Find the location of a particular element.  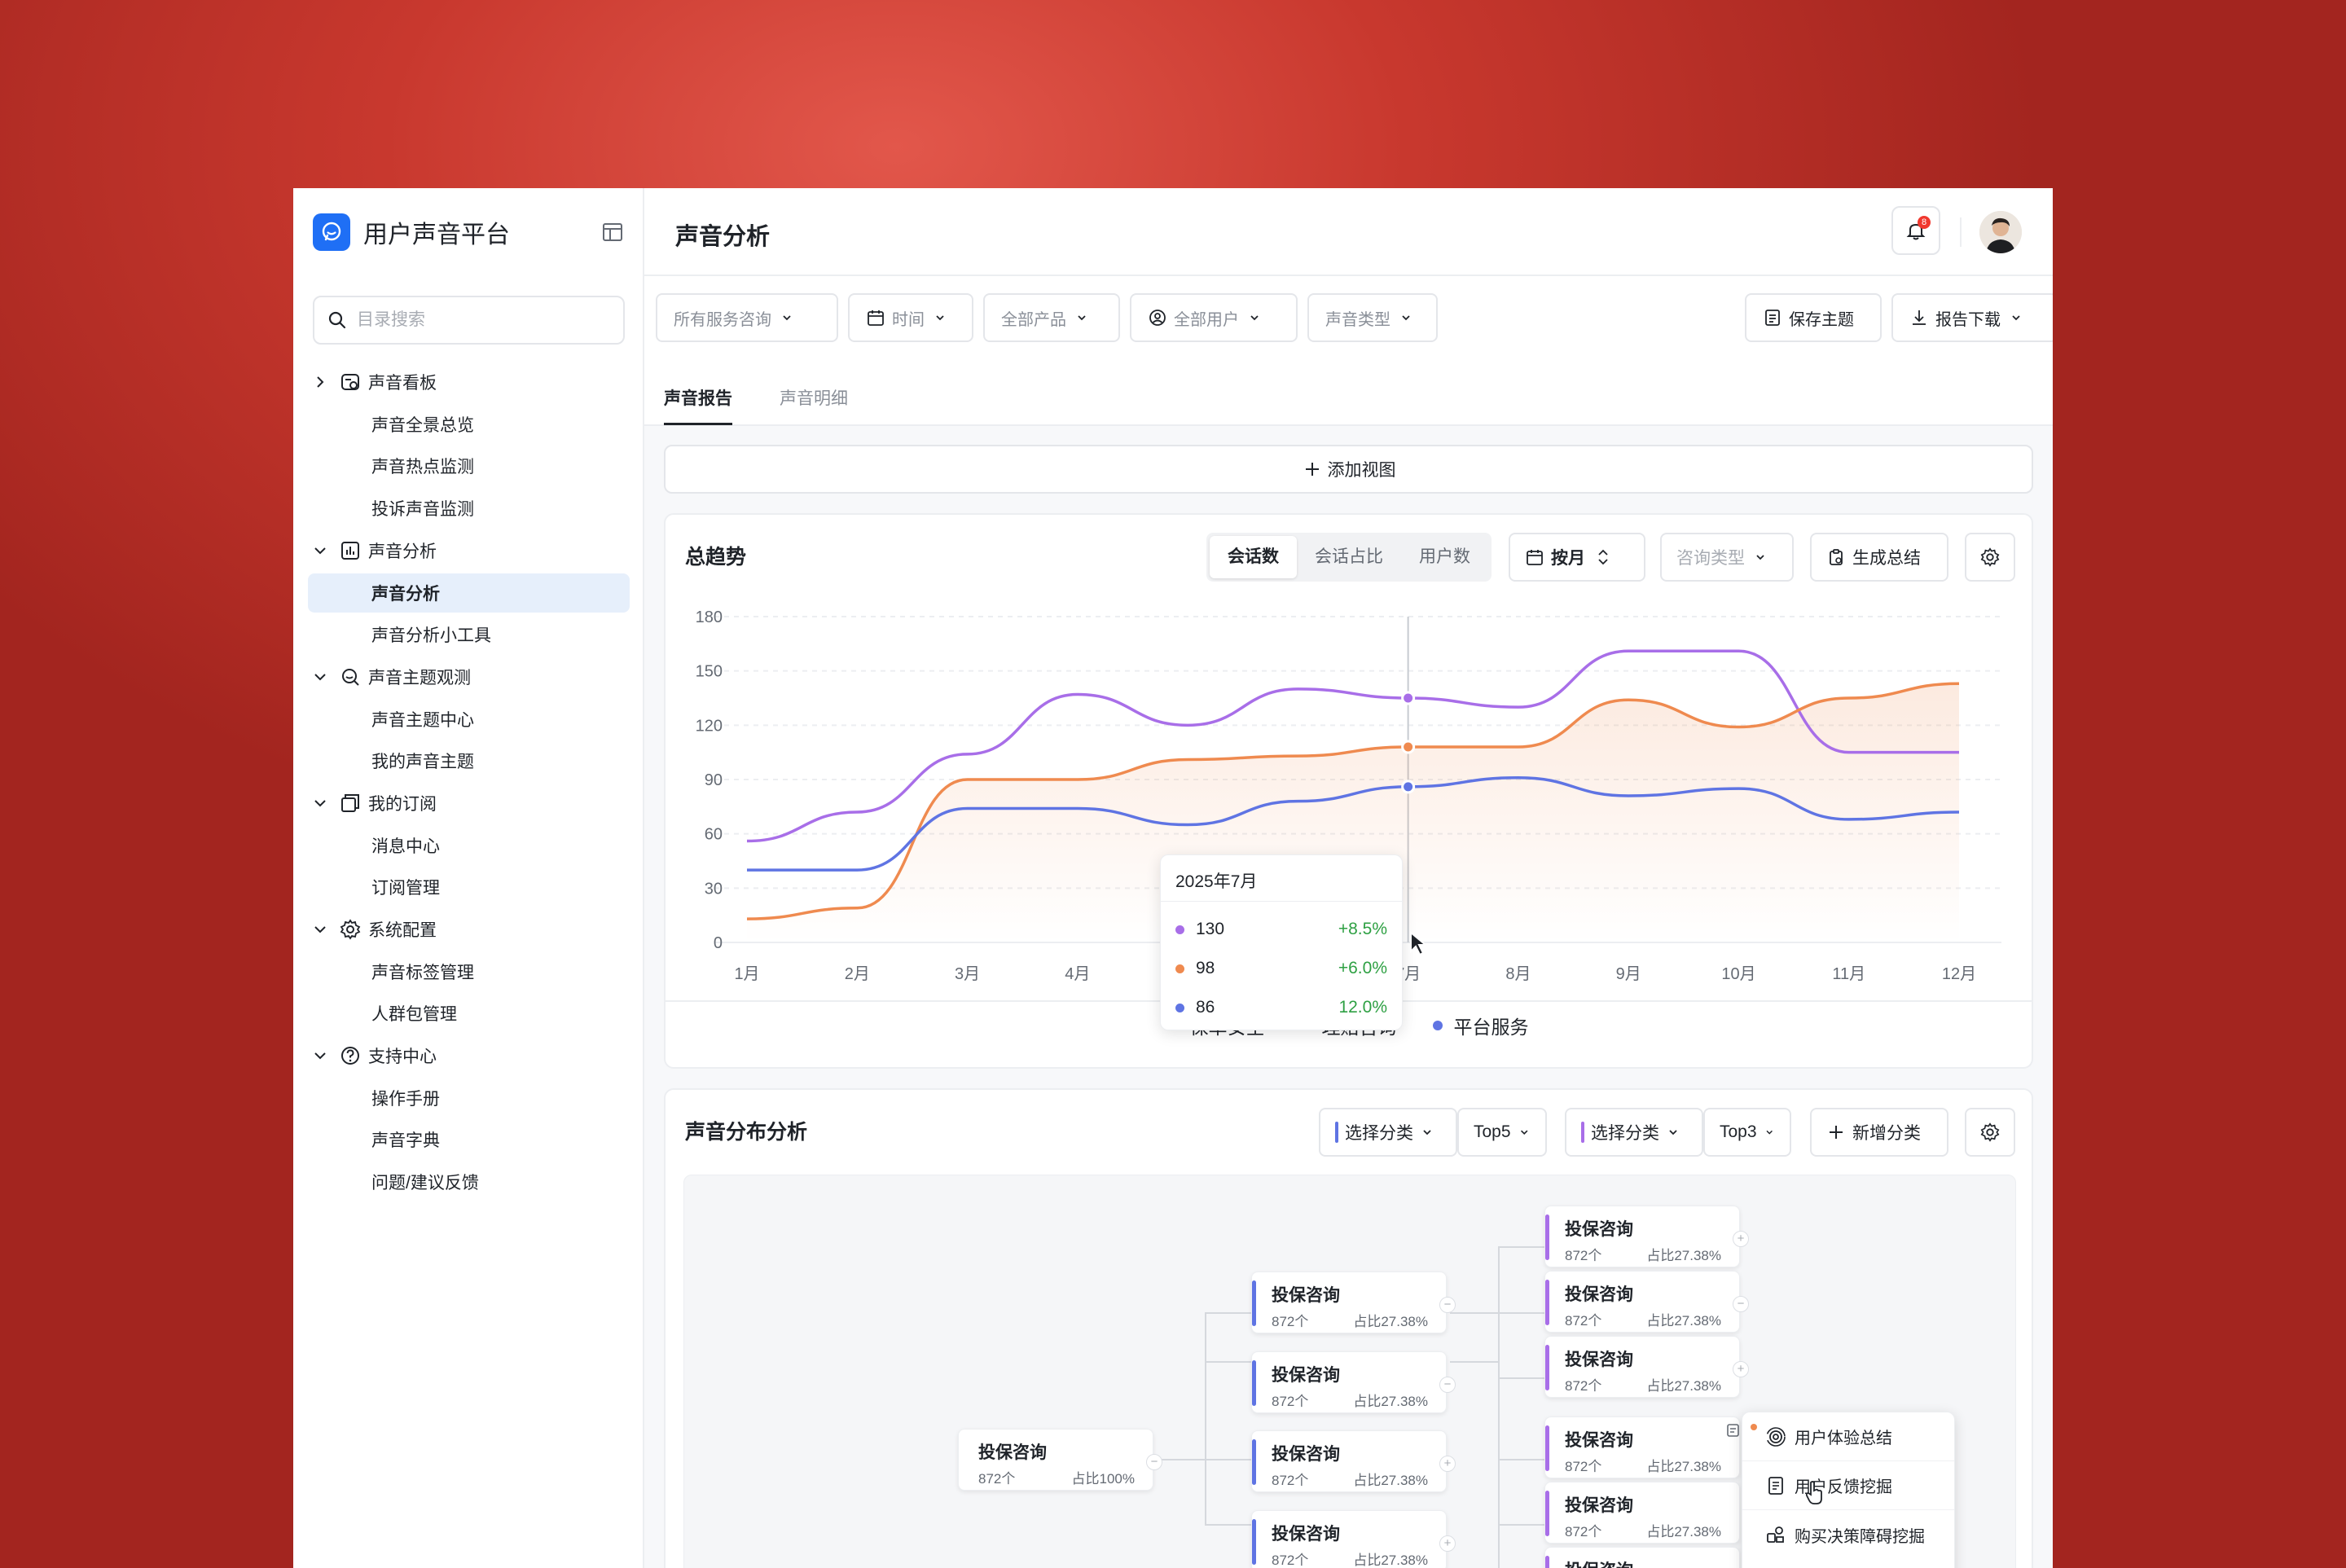

sidebar-item-manual: 操作手册 is located at coordinates (468, 1098).